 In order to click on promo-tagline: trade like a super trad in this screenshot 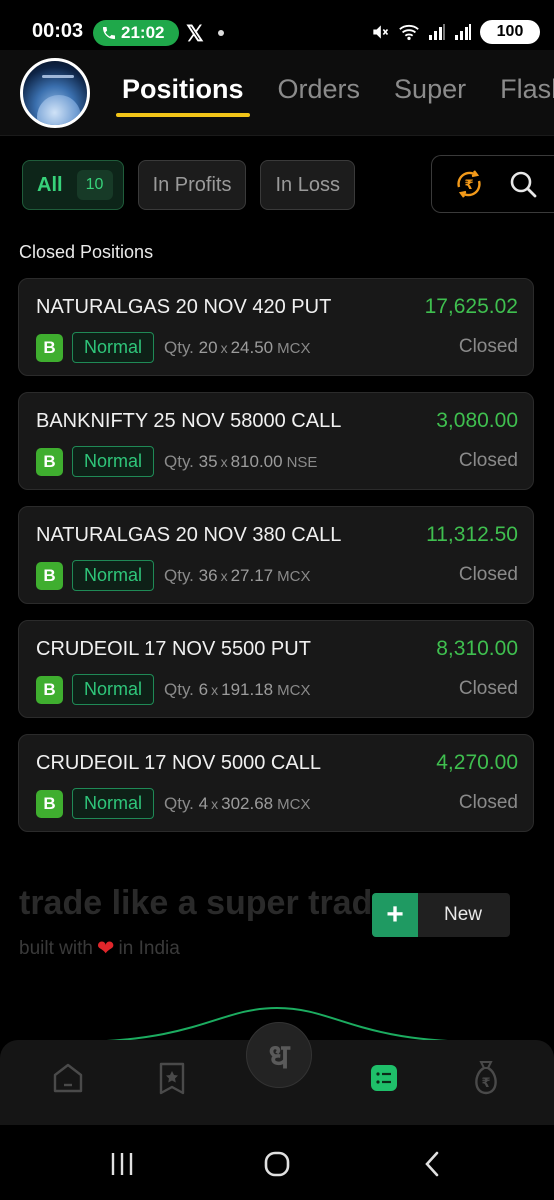, I will do `click(196, 903)`.